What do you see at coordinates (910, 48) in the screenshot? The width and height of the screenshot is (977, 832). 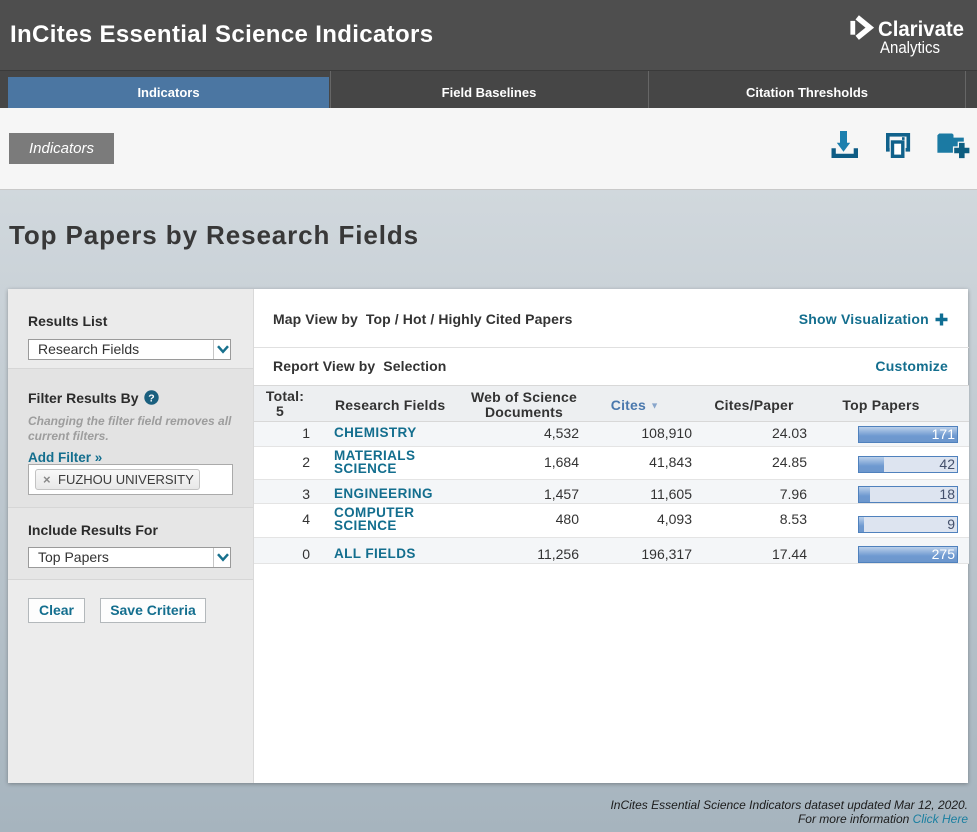 I see `svg-text: Analytics` at bounding box center [910, 48].